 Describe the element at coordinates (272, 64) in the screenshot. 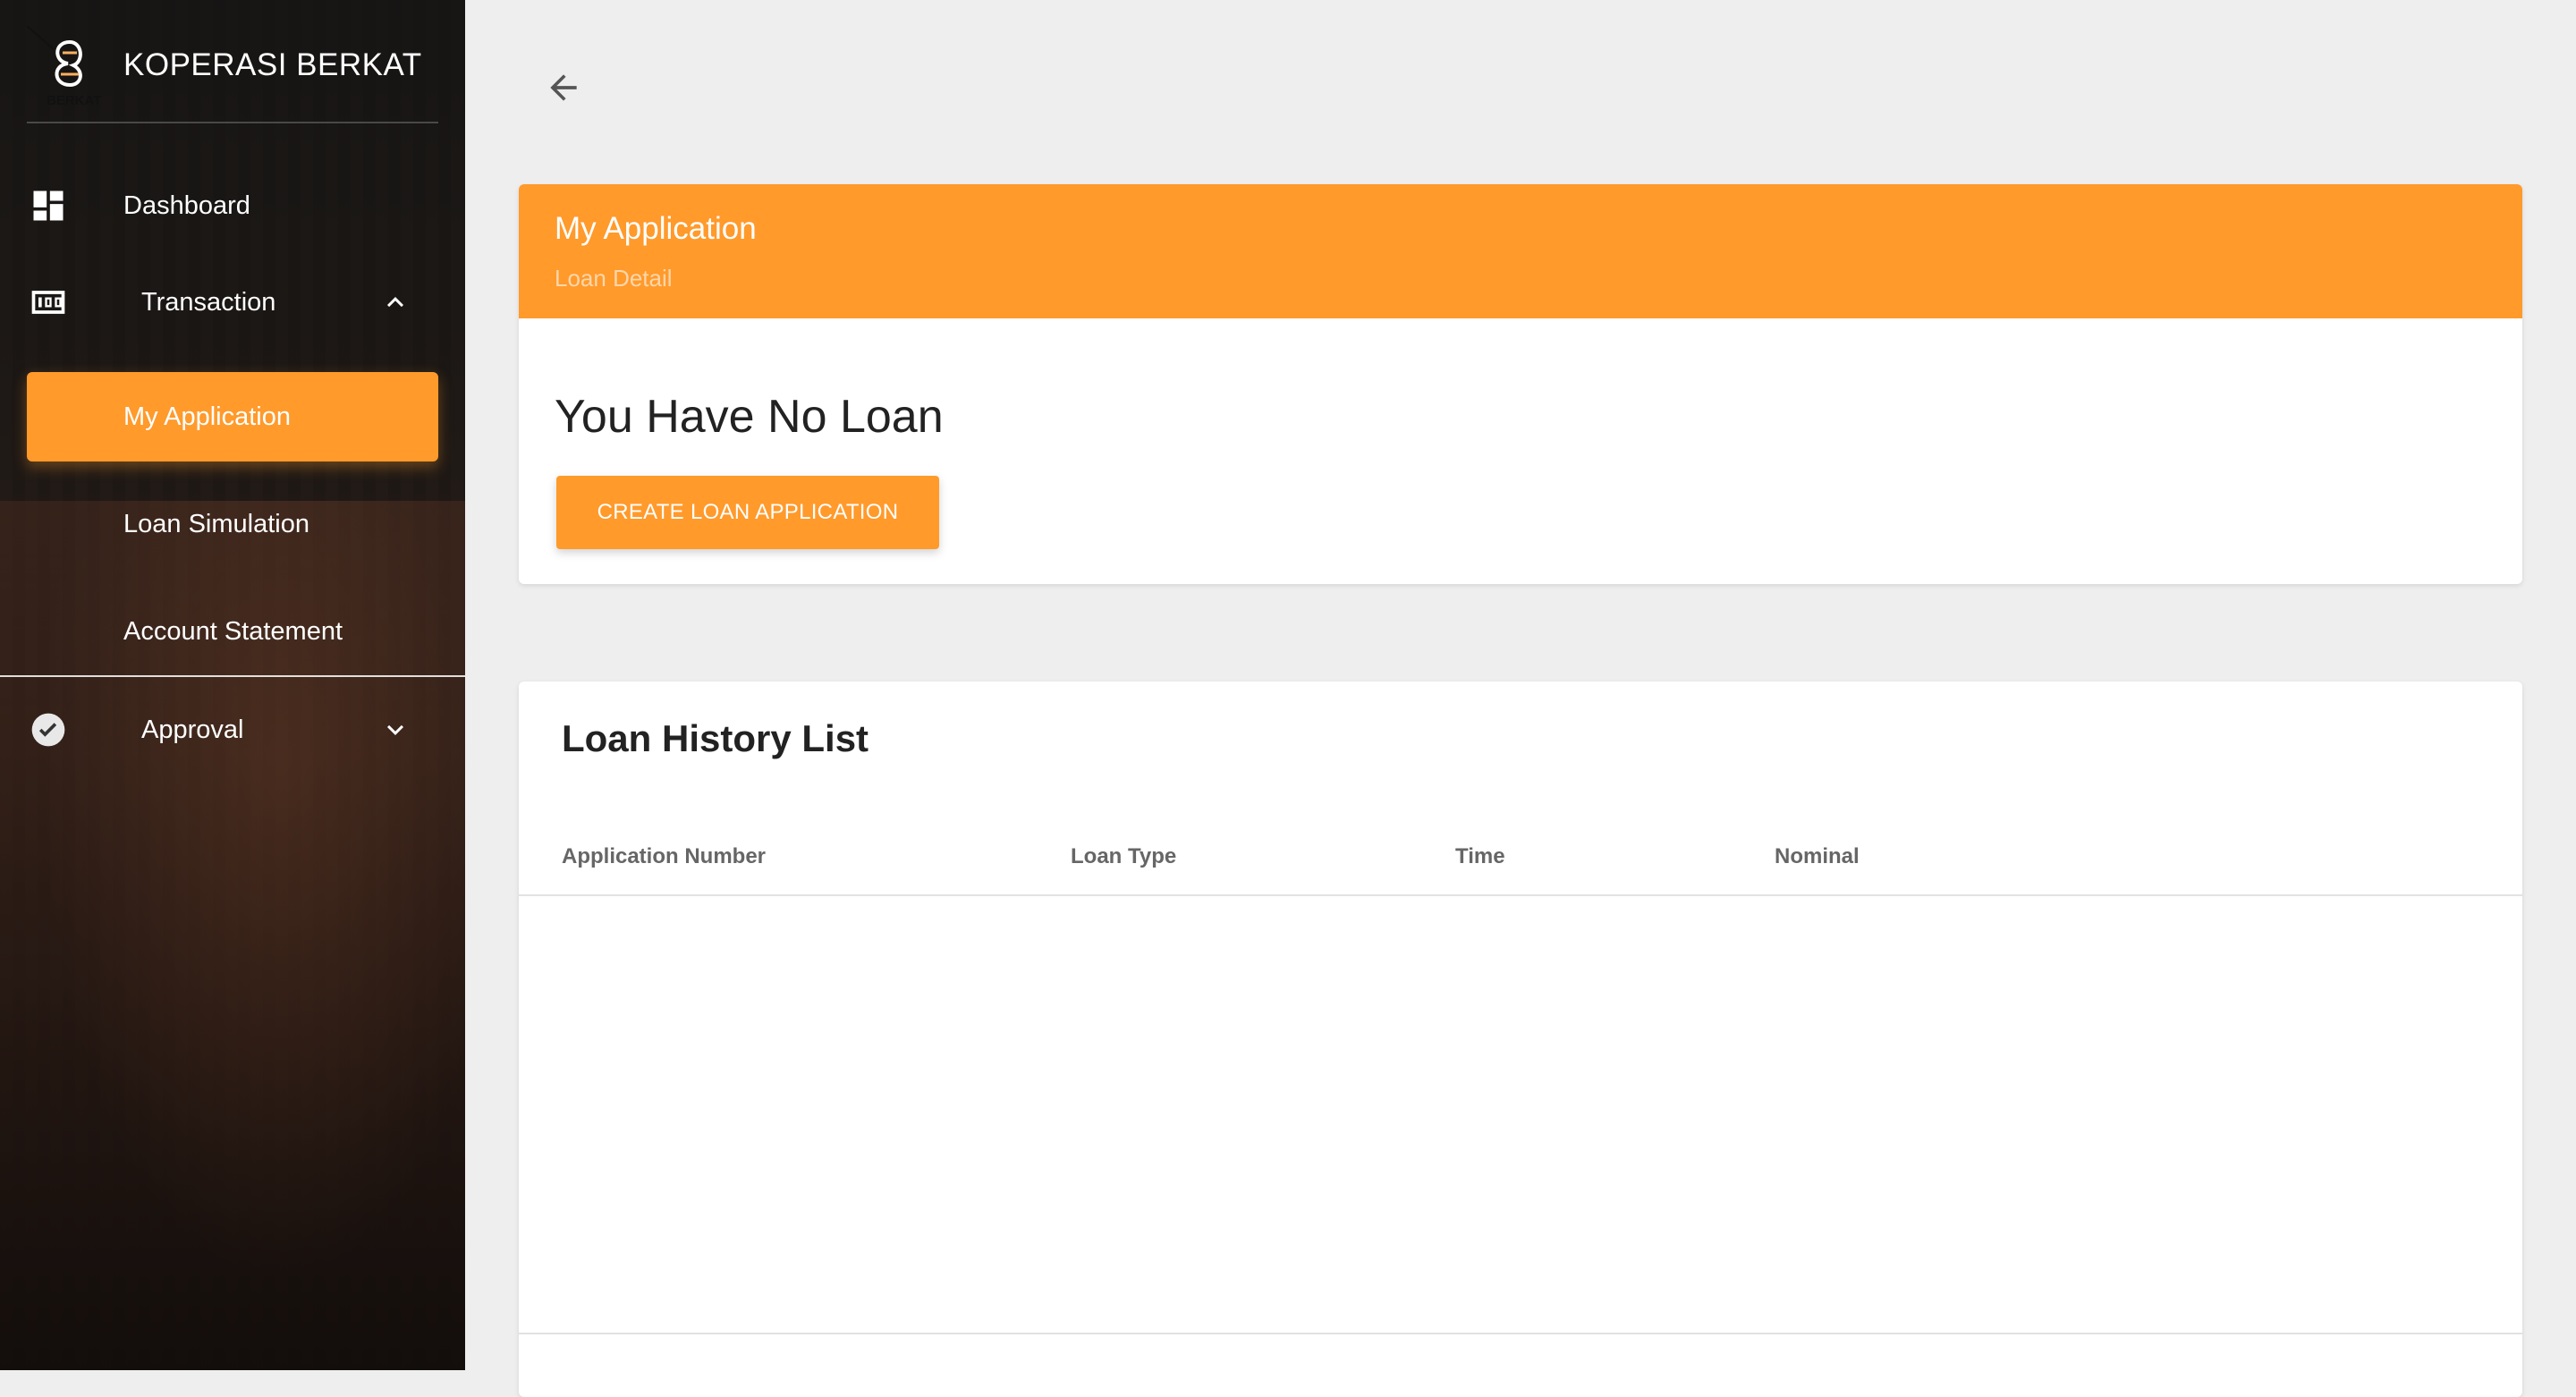

I see `brand-title: KOPERASI BERKAT` at that location.